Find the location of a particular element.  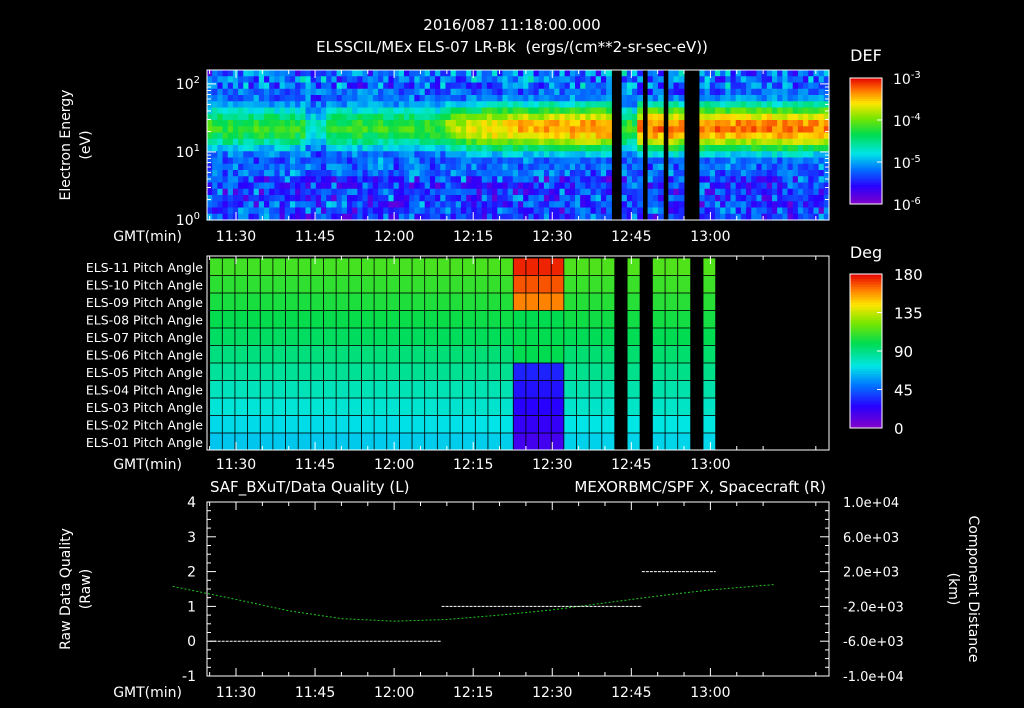

left-tick-label: 4 is located at coordinates (191, 503).